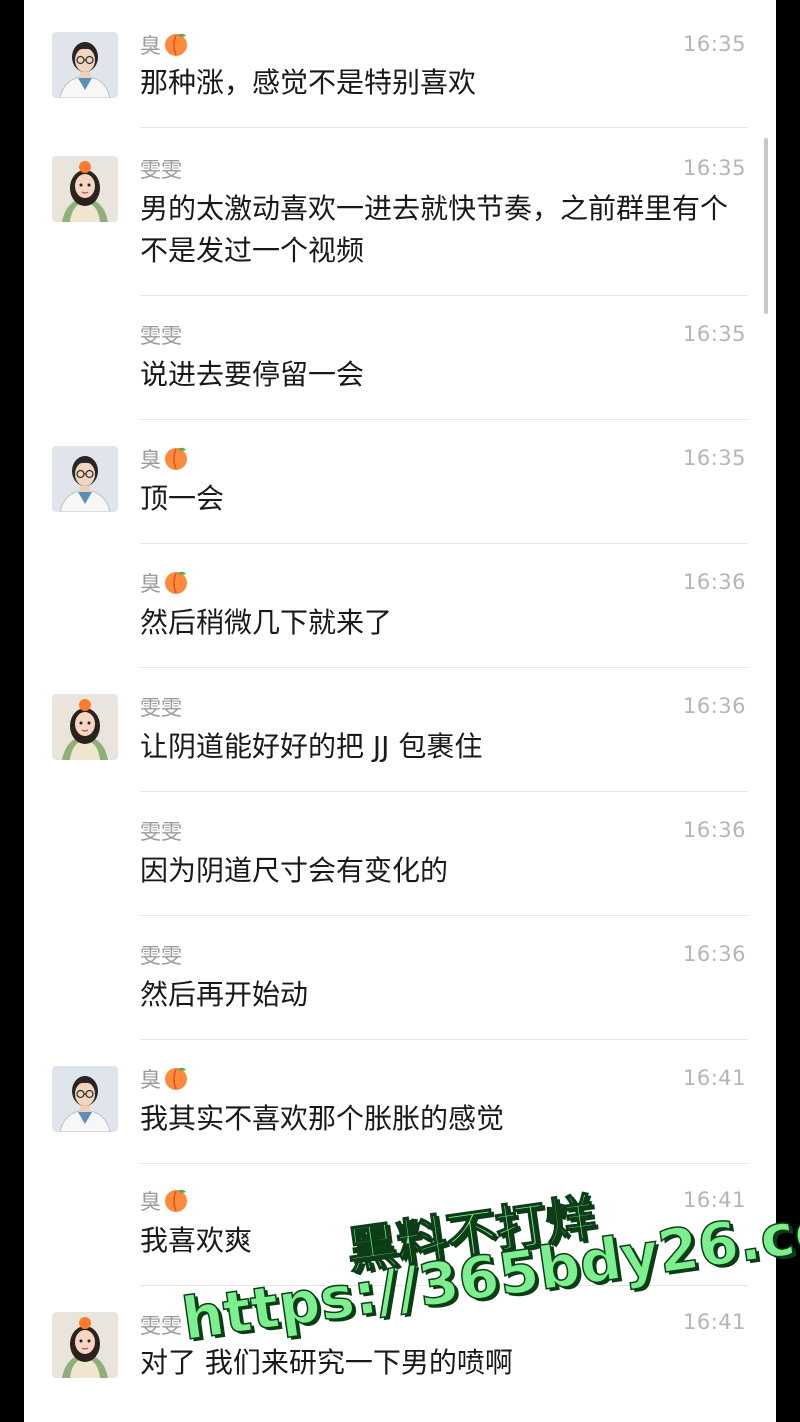 This screenshot has height=1422, width=800. I want to click on message-row: 臭 16:35 顶一会, so click(400, 482).